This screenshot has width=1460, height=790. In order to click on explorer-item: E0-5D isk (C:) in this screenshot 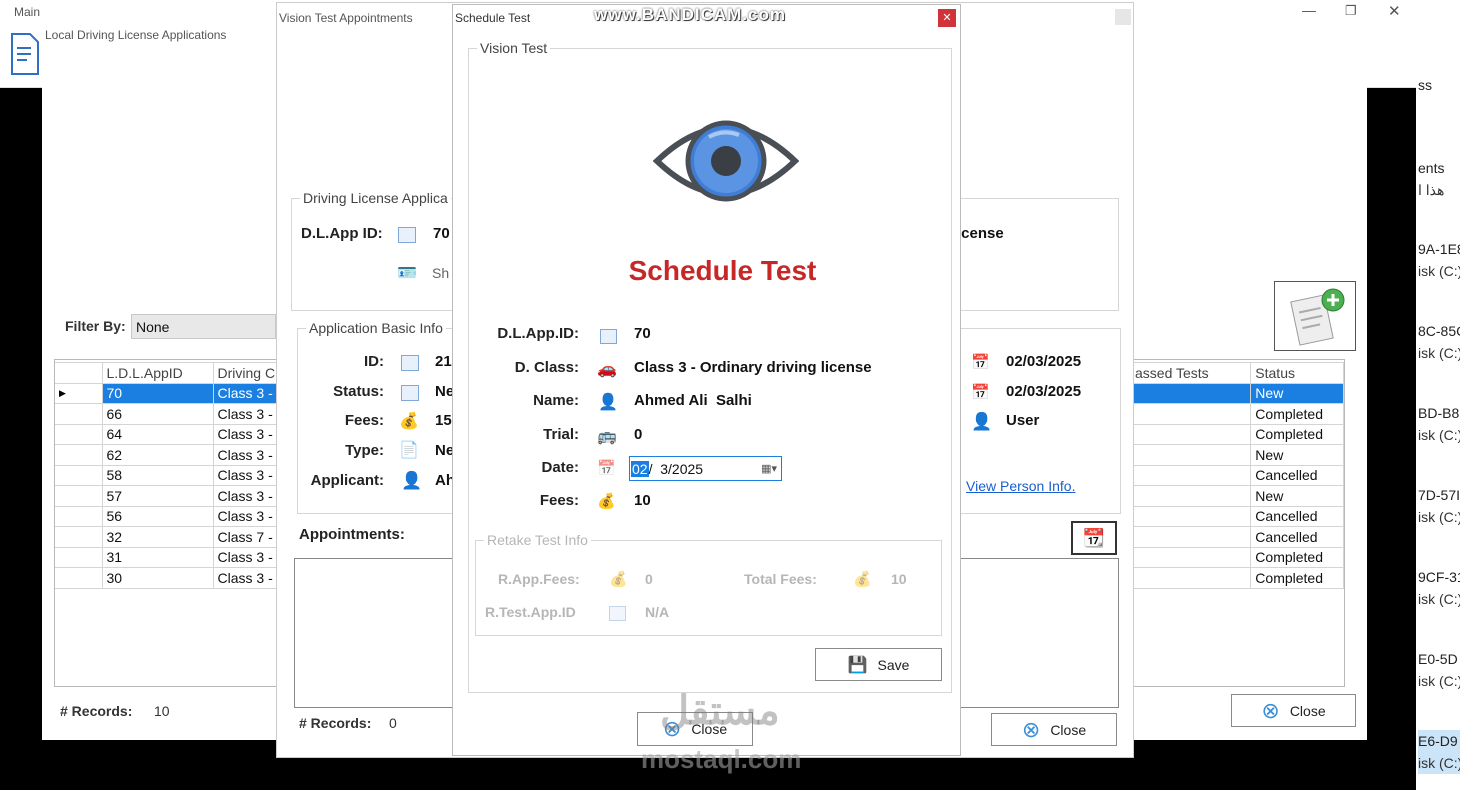, I will do `click(1439, 670)`.